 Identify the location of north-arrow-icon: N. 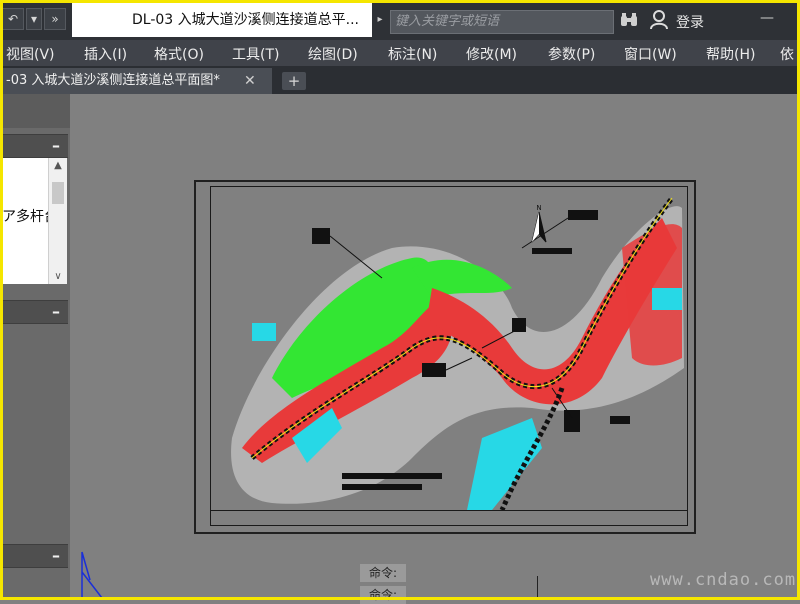
(539, 223).